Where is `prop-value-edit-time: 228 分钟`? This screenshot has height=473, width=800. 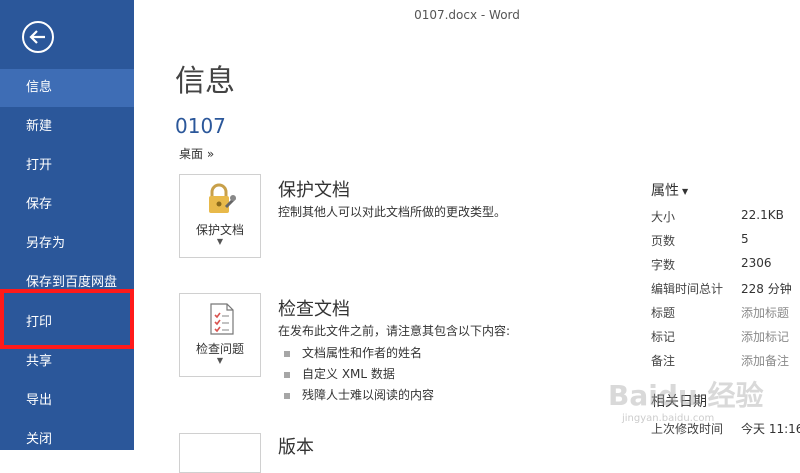 prop-value-edit-time: 228 分钟 is located at coordinates (766, 289).